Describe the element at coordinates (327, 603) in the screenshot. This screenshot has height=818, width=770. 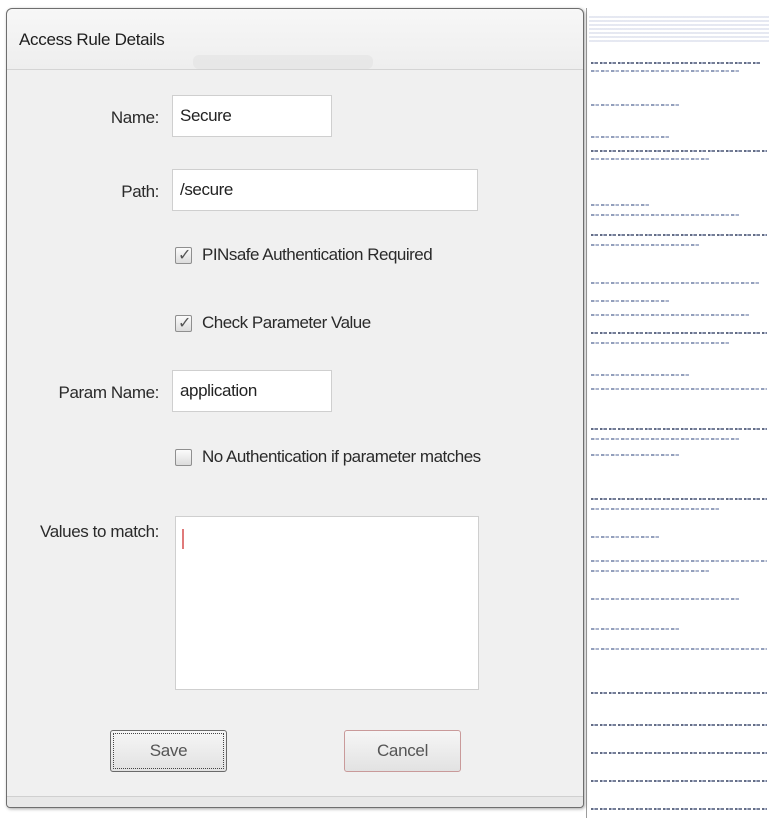
I see `values-textarea` at that location.